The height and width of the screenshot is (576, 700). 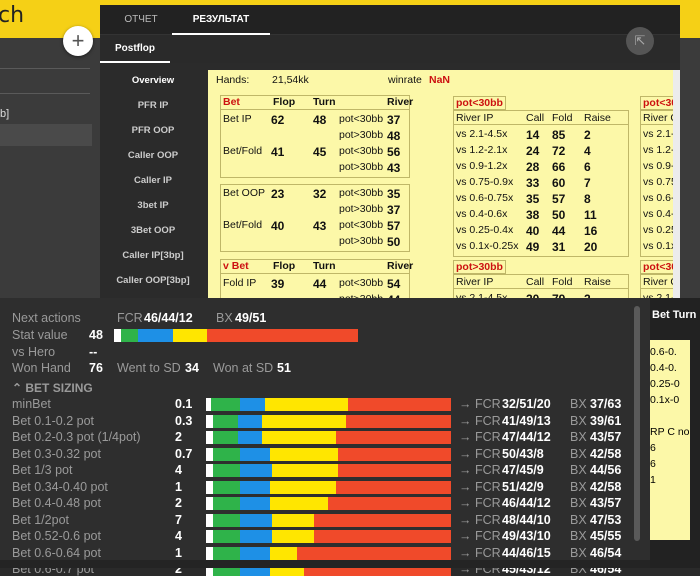 I want to click on column-header: v Bet, so click(x=236, y=266).